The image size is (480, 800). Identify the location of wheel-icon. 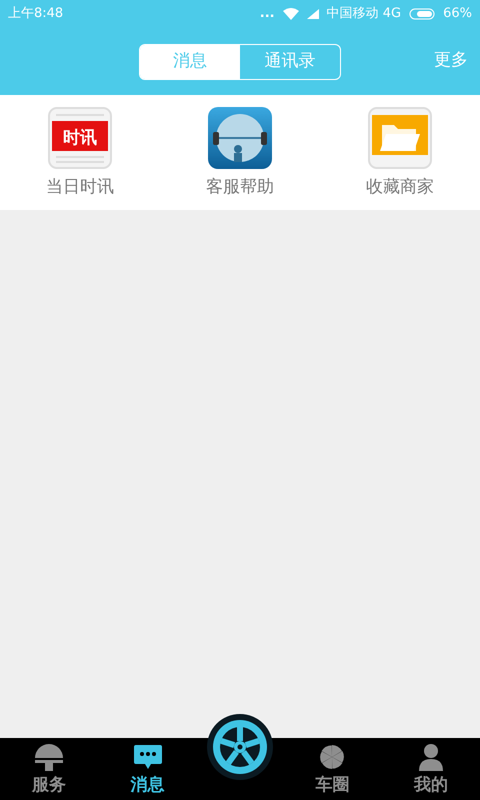
(240, 747).